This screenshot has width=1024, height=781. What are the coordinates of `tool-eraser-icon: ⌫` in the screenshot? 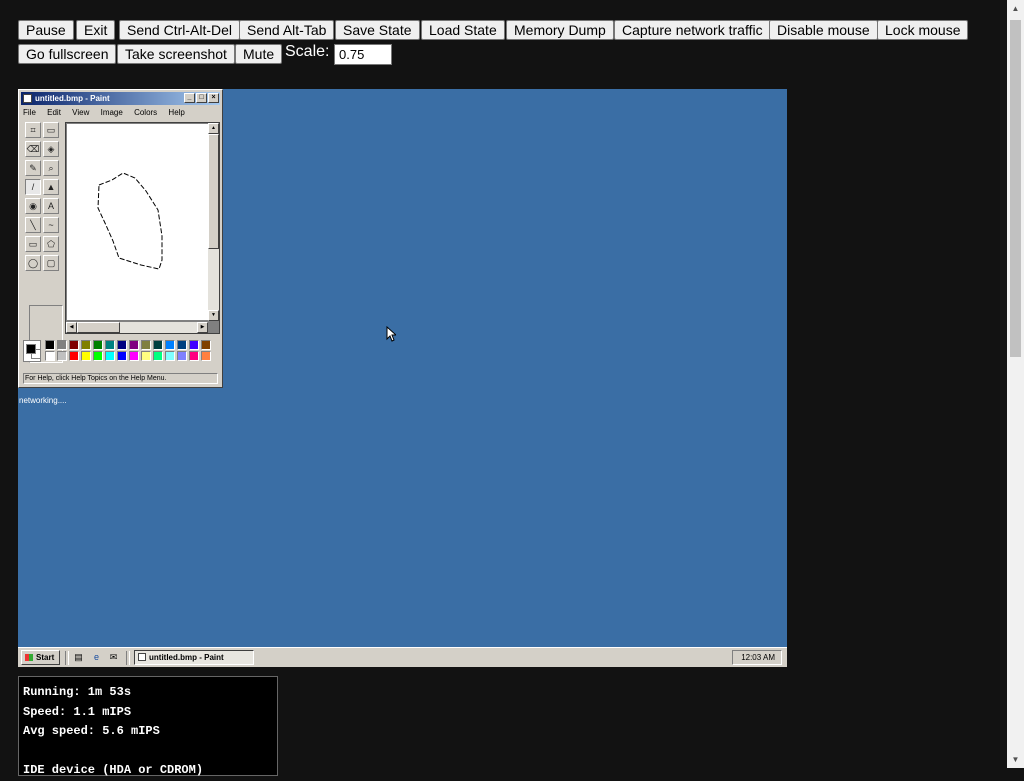 It's located at (33, 149).